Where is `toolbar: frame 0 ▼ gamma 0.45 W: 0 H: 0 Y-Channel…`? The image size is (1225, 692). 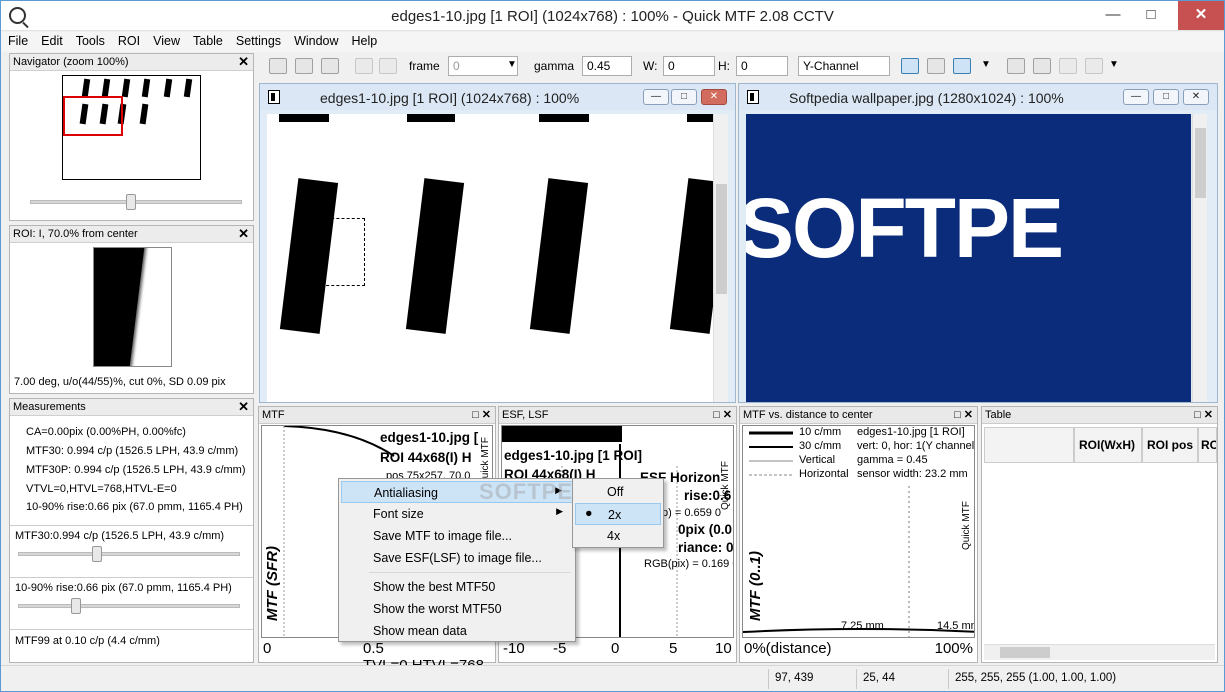 toolbar: frame 0 ▼ gamma 0.45 W: 0 H: 0 Y-Channel… is located at coordinates (741, 67).